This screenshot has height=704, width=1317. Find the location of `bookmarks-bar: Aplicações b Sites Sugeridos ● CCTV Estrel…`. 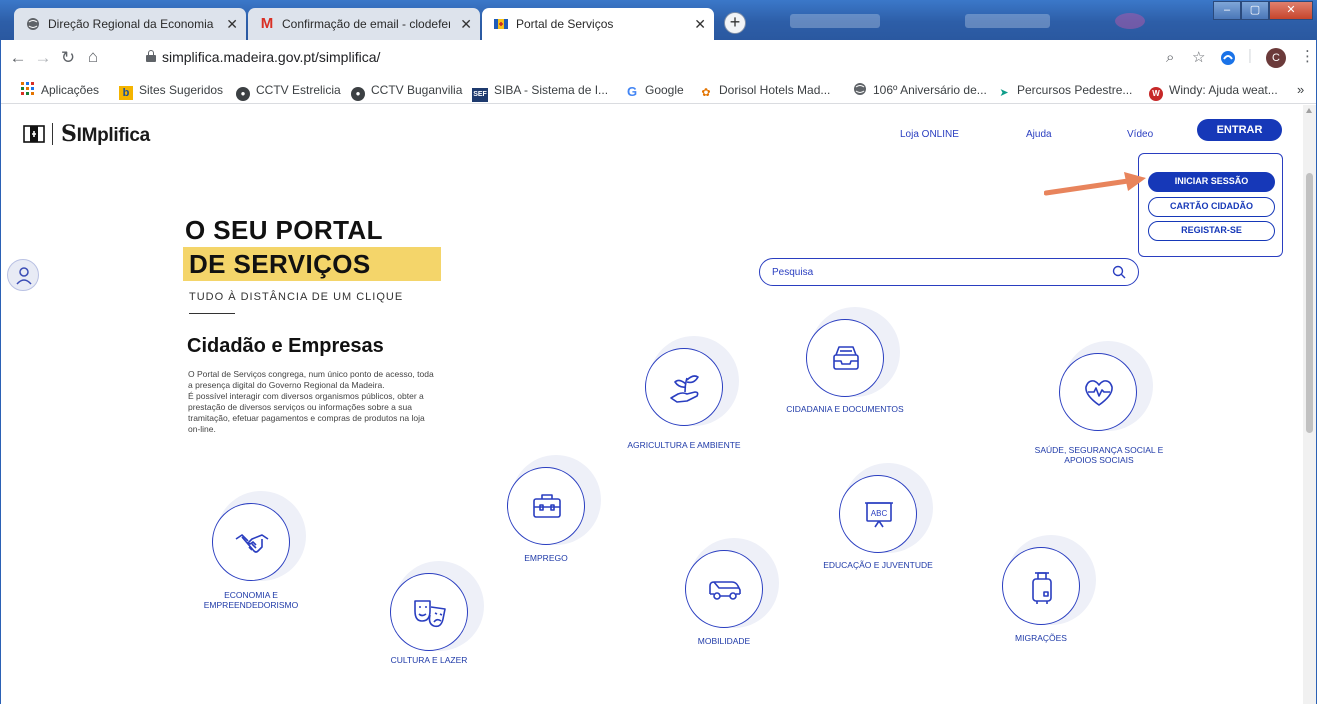

bookmarks-bar: Aplicações b Sites Sugeridos ● CCTV Estrel… is located at coordinates (658, 90).